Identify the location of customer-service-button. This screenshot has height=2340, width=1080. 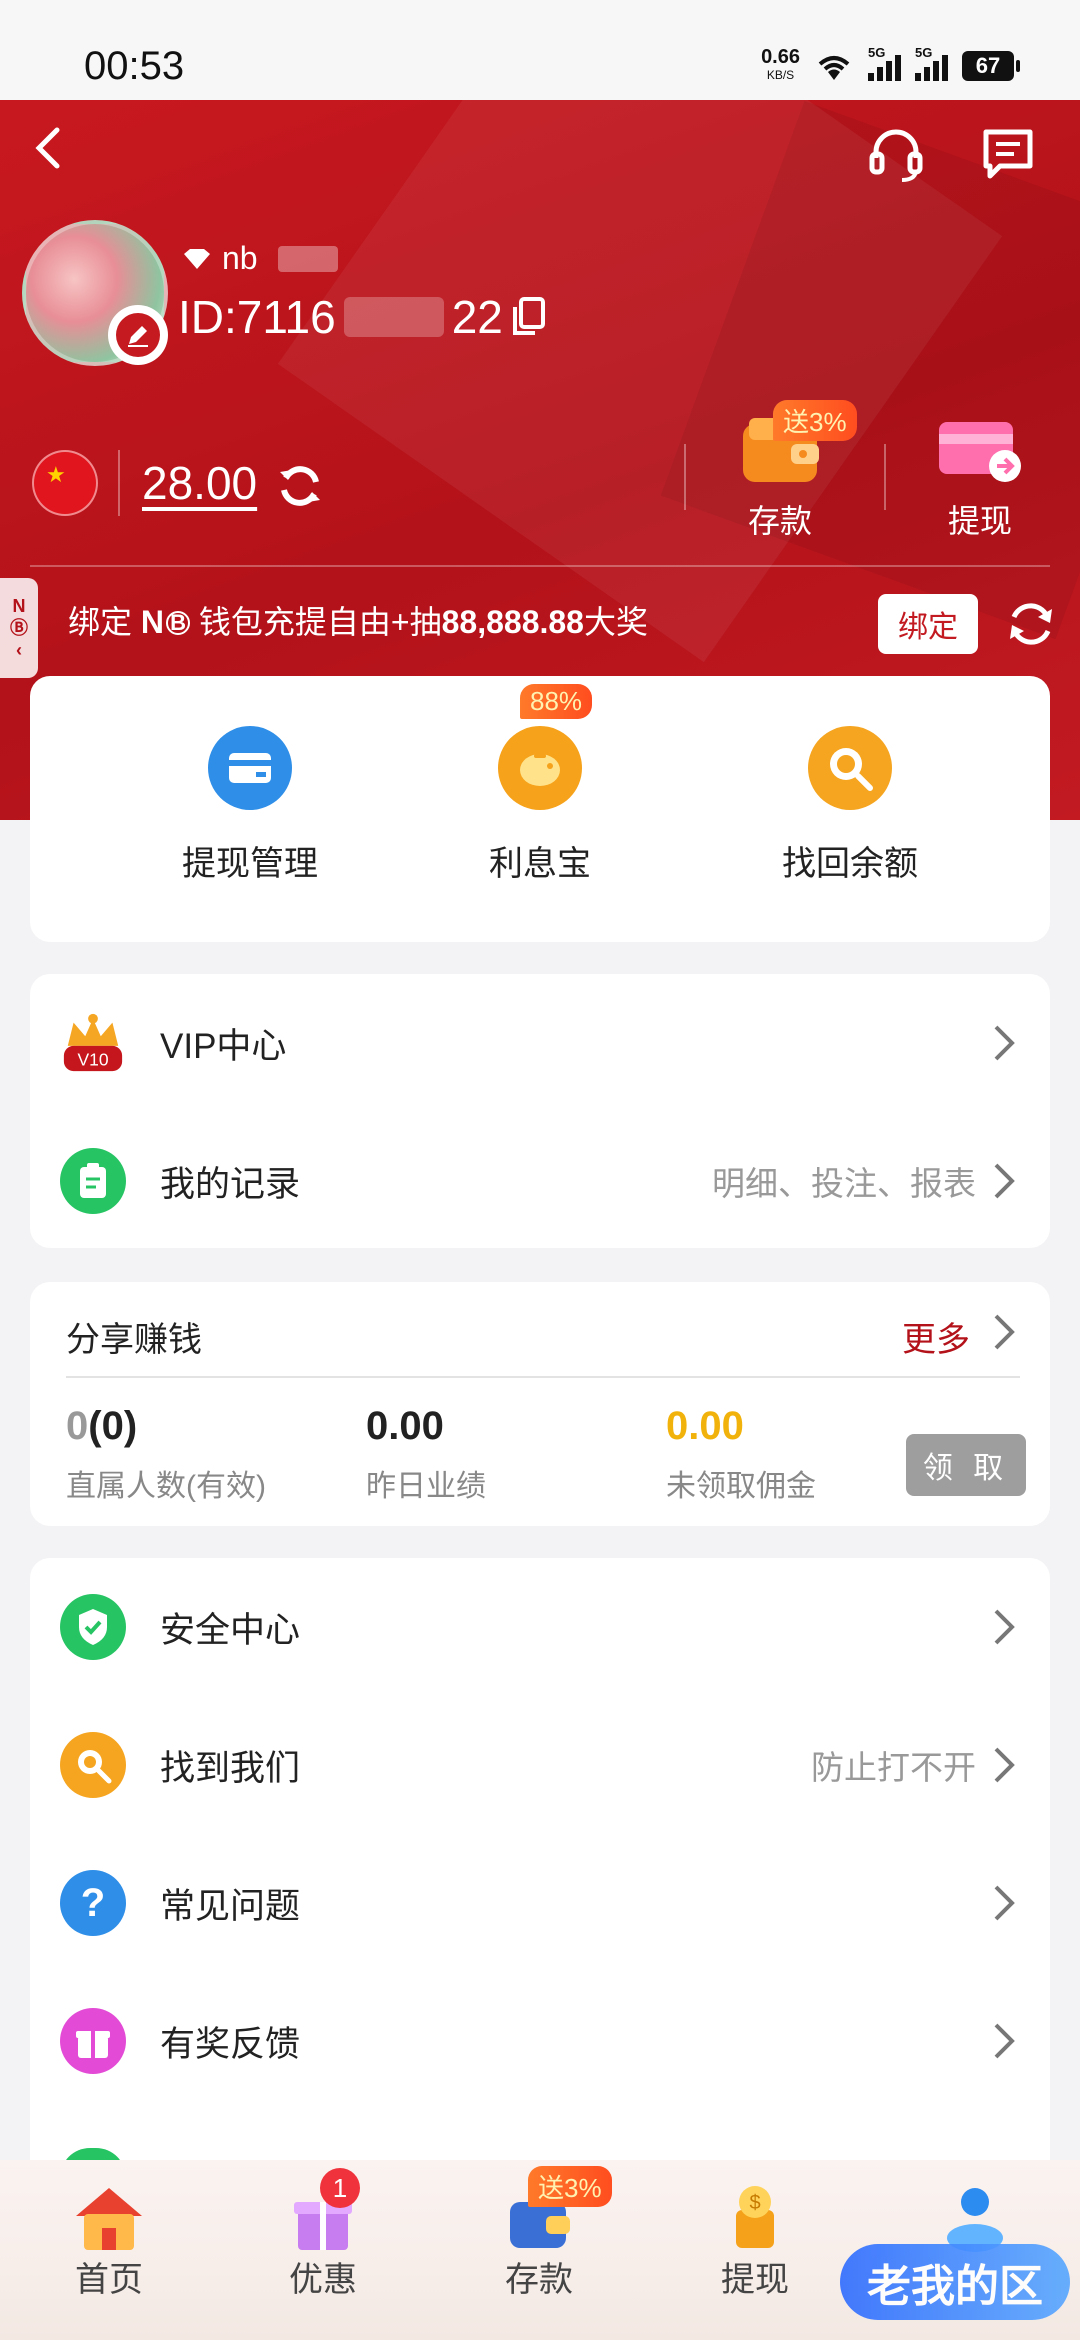
(896, 154).